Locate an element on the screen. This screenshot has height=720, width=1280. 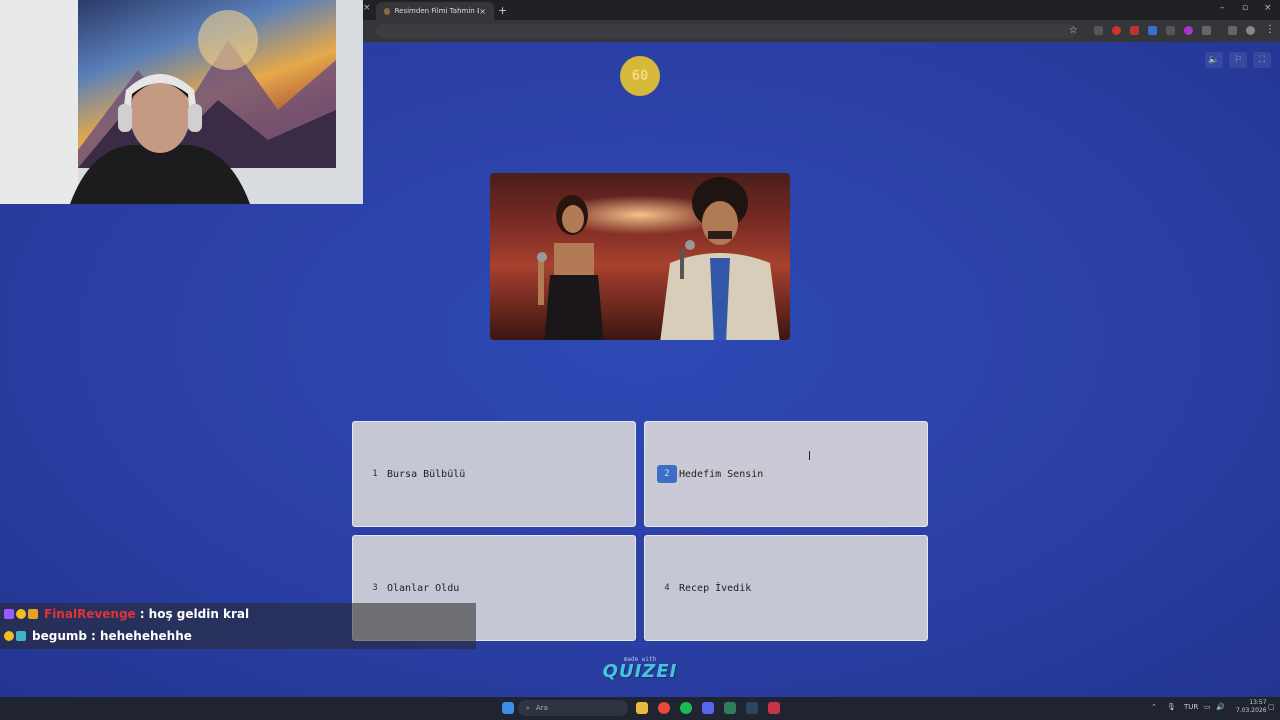
chat-message: begumb : hehehehehhe is located at coordinates (238, 636).